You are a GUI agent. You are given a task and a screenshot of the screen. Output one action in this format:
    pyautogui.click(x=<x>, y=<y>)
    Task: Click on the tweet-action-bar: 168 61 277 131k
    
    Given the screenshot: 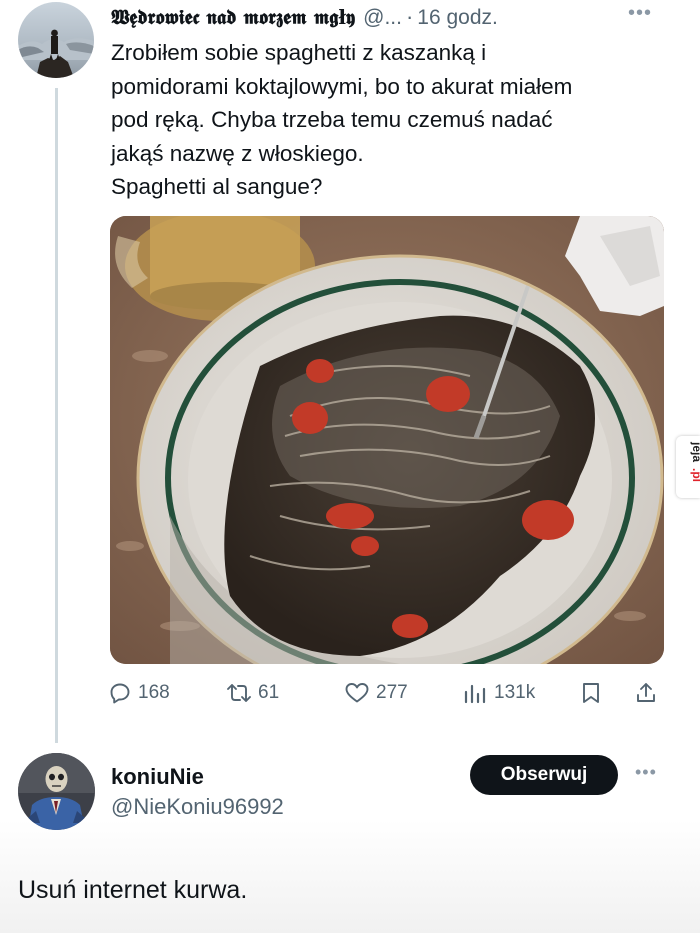 What is the action you would take?
    pyautogui.click(x=385, y=694)
    